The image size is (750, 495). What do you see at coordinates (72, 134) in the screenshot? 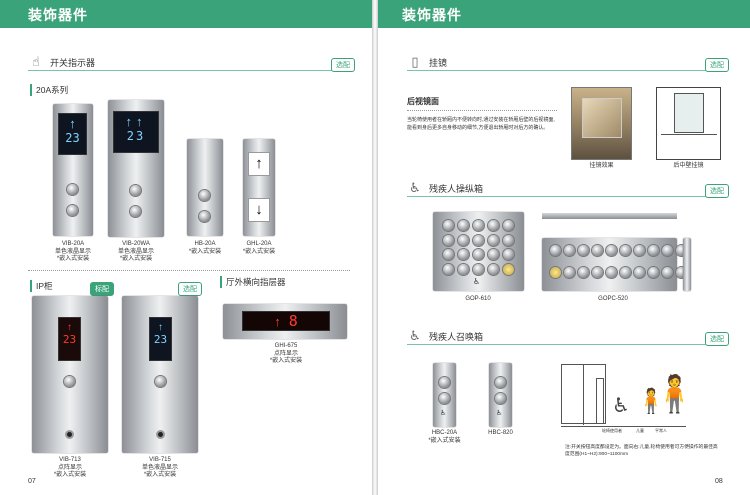
I see `vib-20a-screen: ↑ 23` at bounding box center [72, 134].